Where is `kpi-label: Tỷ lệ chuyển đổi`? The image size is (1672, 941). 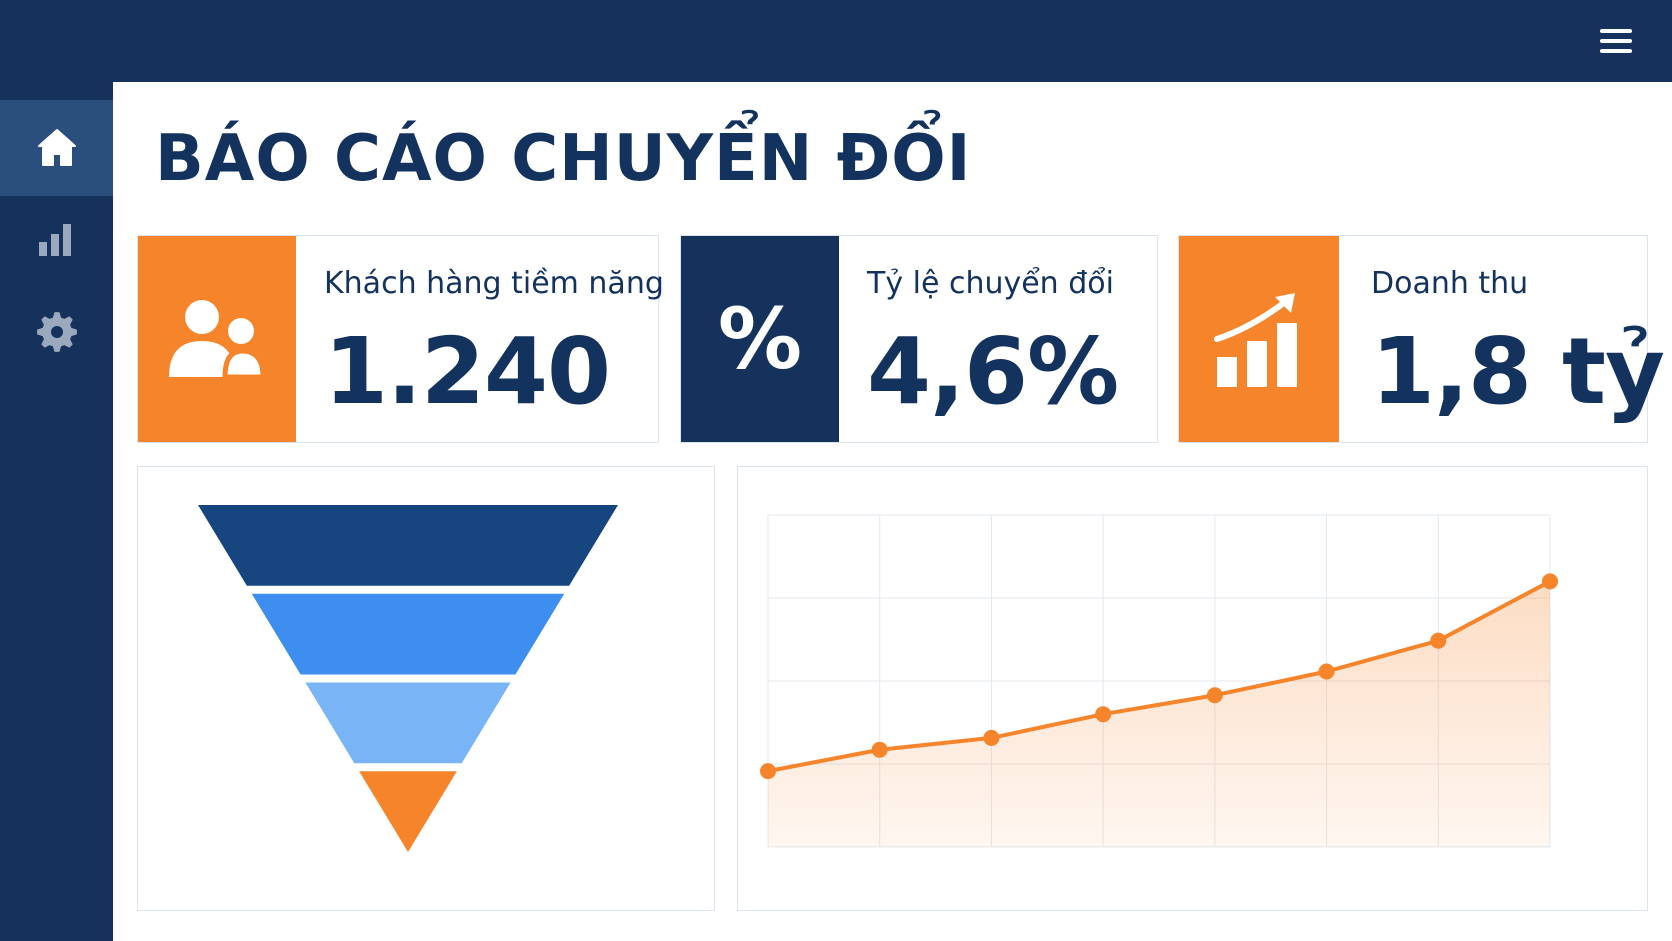
kpi-label: Tỷ lệ chuyển đổi is located at coordinates (990, 283).